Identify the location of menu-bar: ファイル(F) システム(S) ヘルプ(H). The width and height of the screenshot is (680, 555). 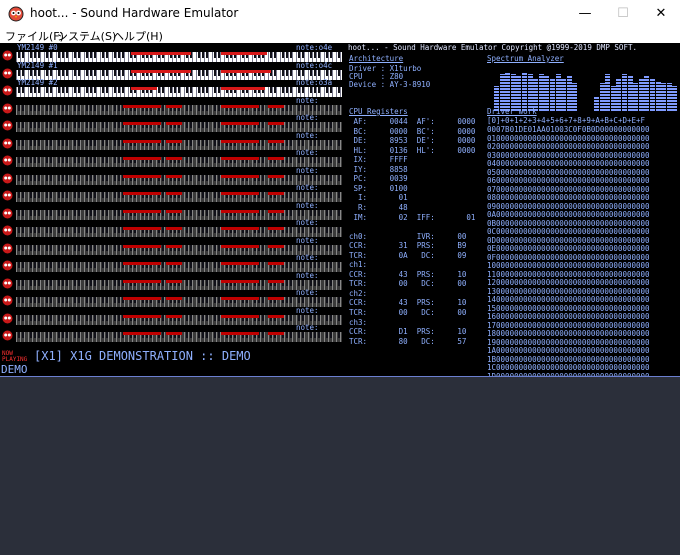
(340, 35).